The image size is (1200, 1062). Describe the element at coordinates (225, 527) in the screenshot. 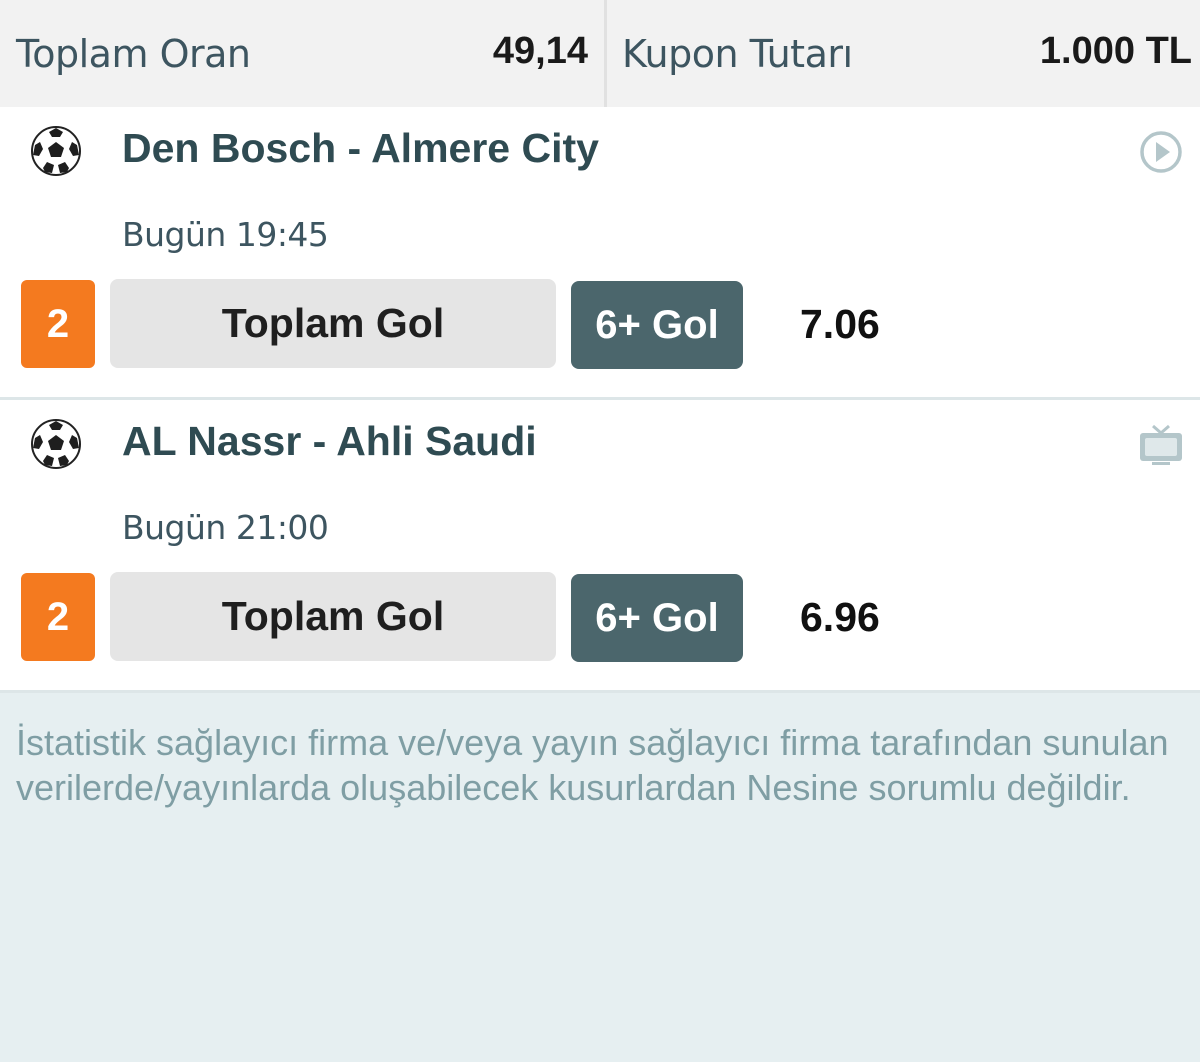

I see `match-time: Bugün 21:00` at that location.